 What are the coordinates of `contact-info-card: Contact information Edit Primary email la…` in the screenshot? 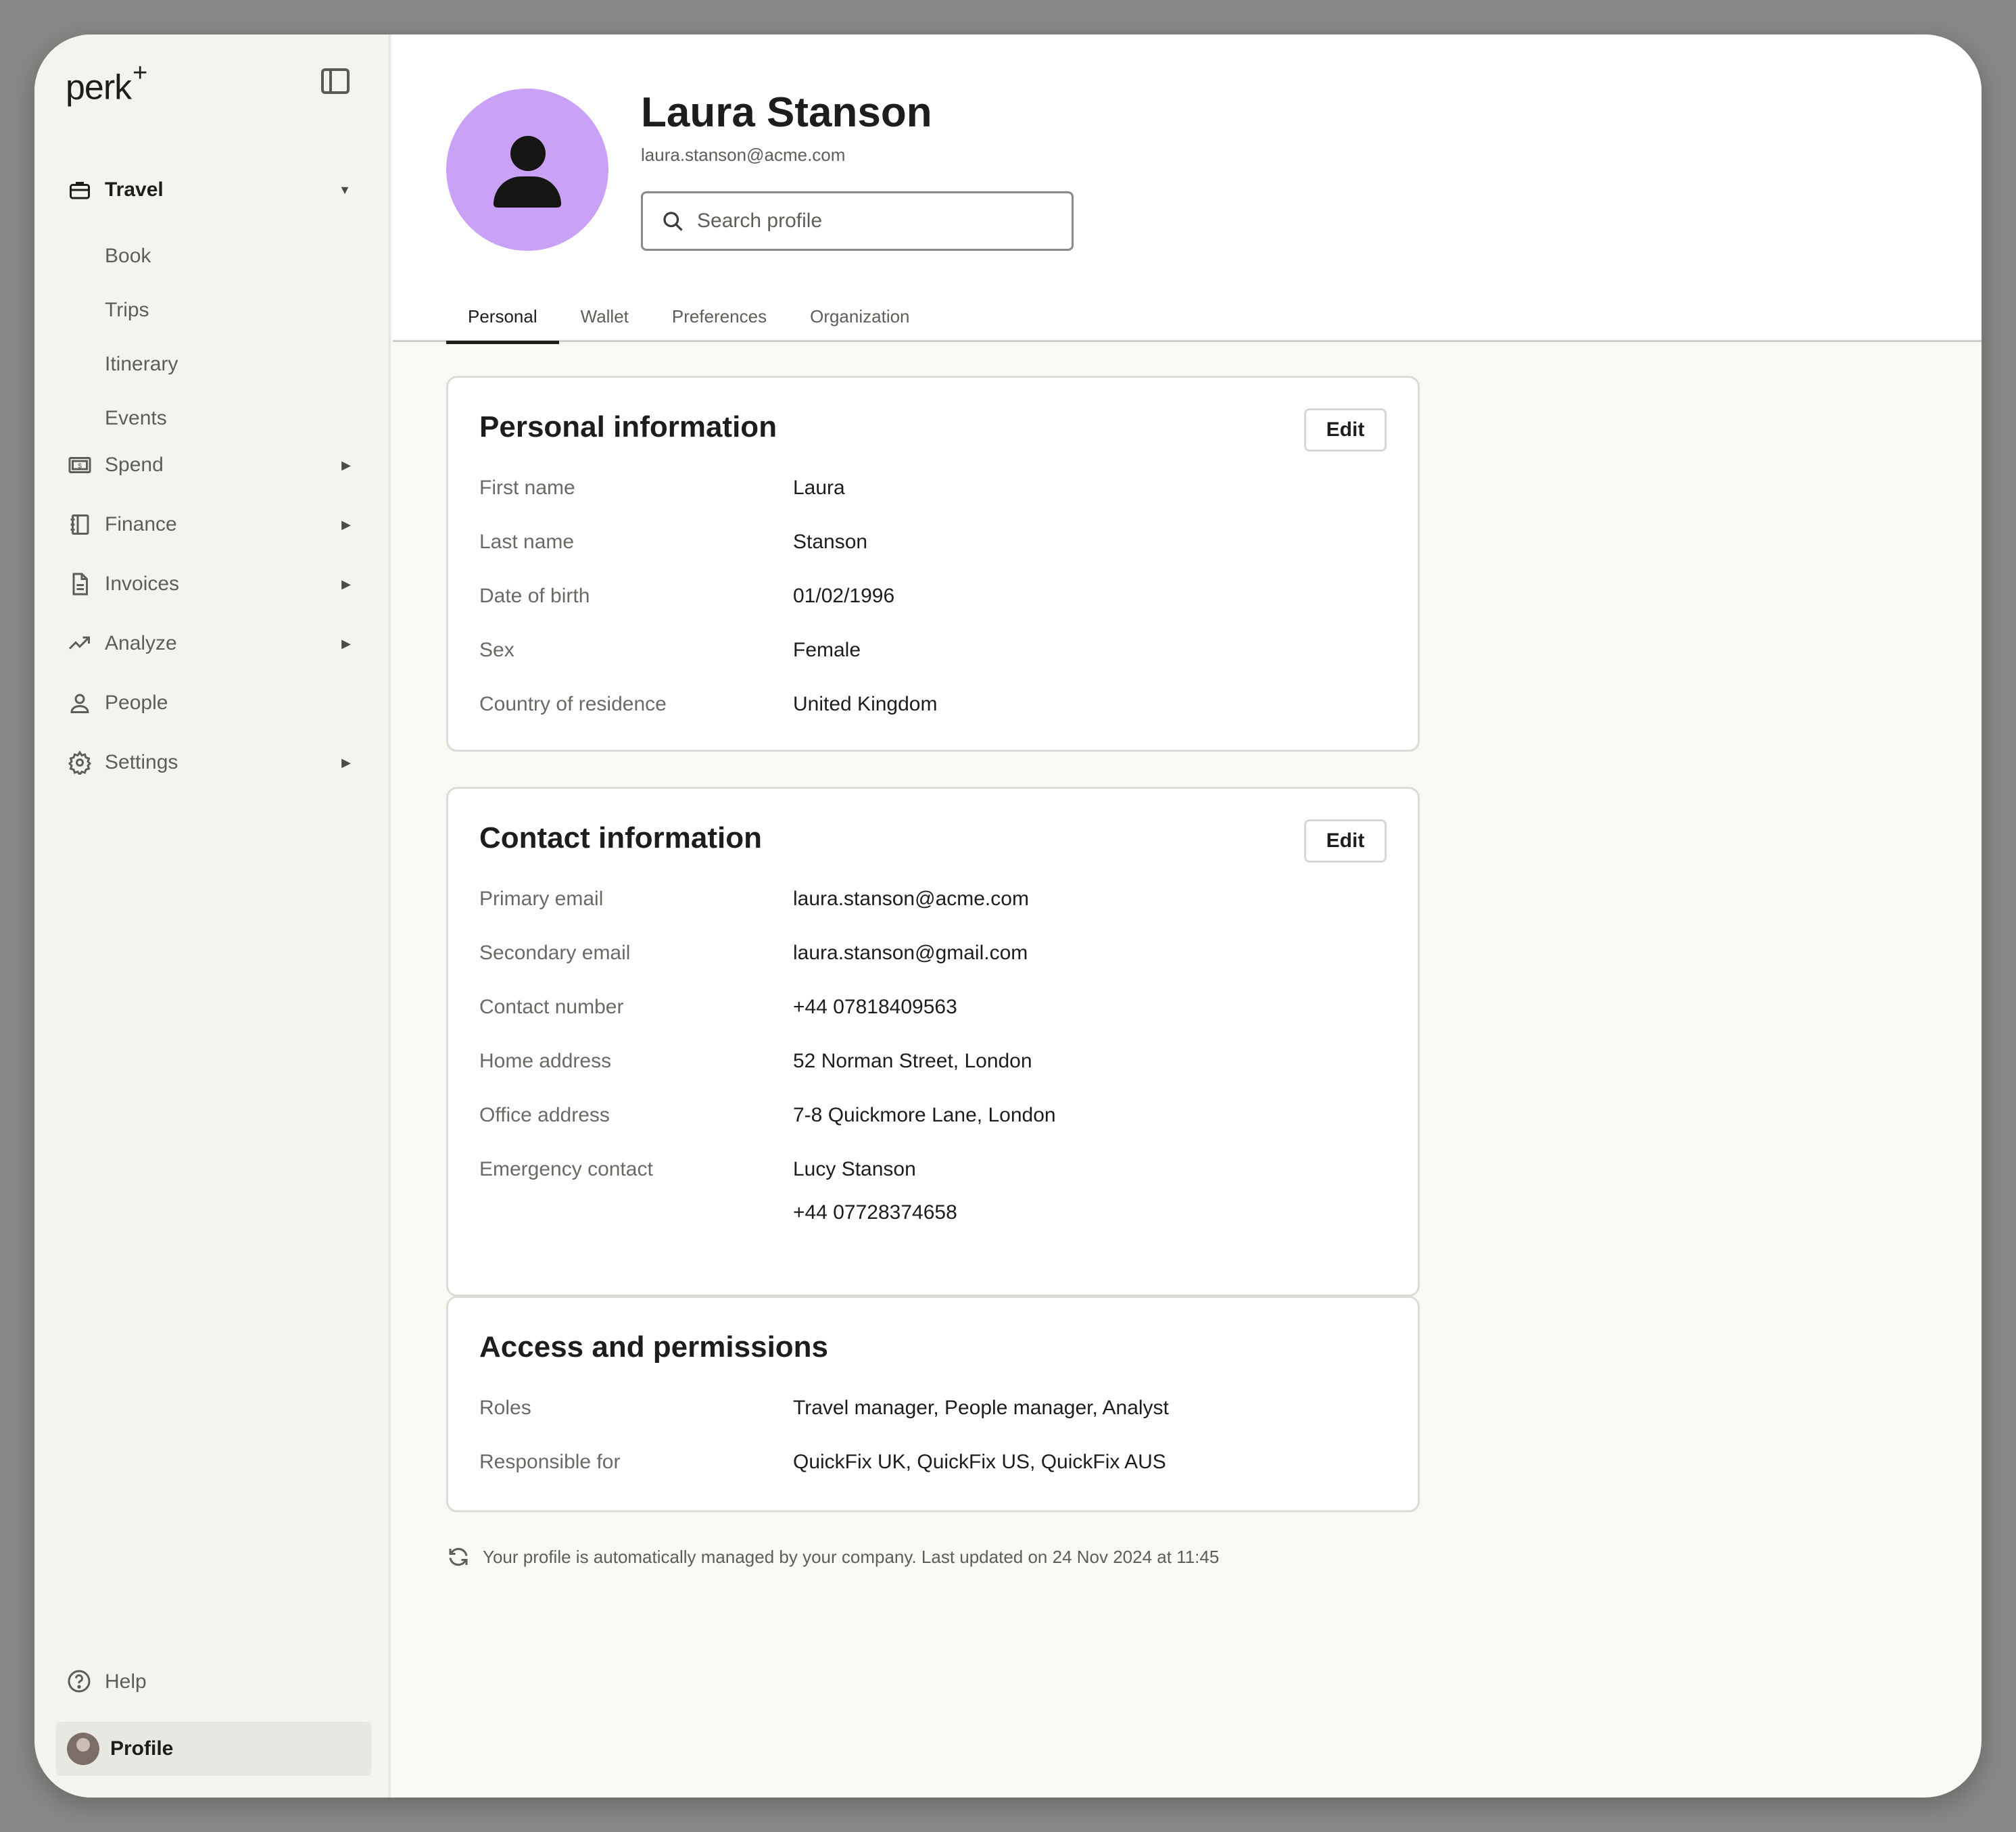 It's located at (933, 1042).